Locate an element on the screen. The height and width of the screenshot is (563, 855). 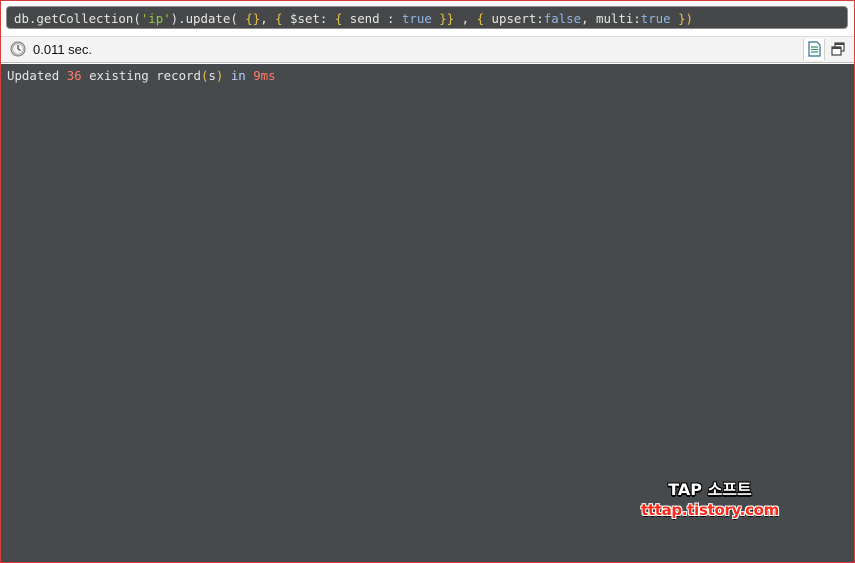
watermark: TAP 소프트 tttap.tistory.com is located at coordinates (710, 500).